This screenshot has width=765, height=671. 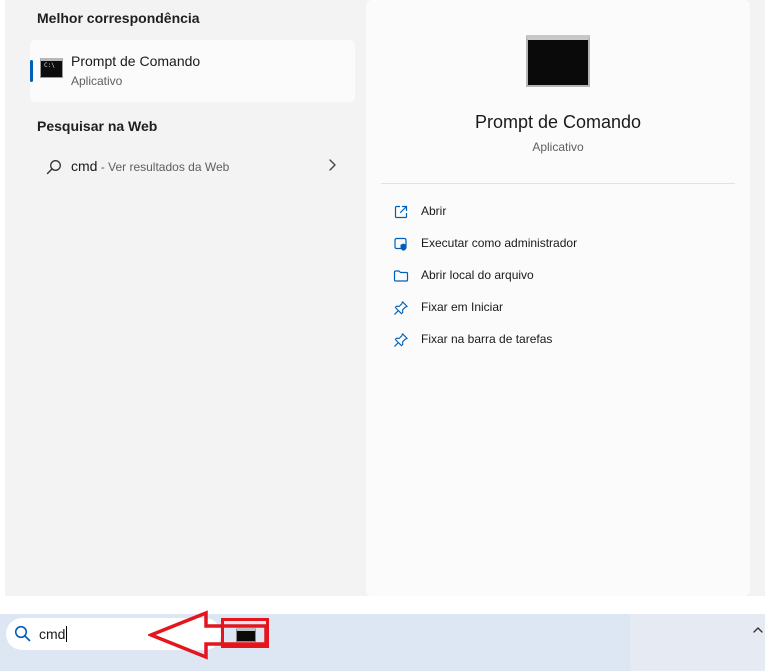 What do you see at coordinates (118, 18) in the screenshot?
I see `best-match-heading: Melhor correspondência` at bounding box center [118, 18].